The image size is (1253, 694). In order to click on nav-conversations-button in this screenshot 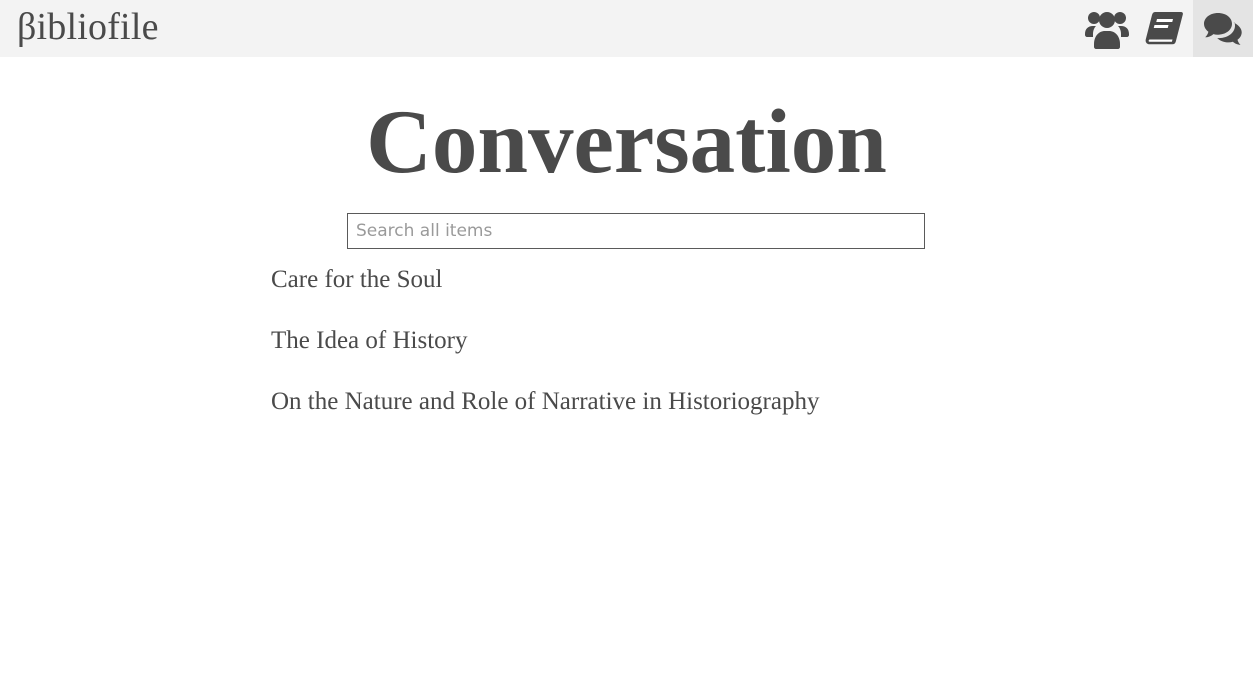, I will do `click(1223, 28)`.